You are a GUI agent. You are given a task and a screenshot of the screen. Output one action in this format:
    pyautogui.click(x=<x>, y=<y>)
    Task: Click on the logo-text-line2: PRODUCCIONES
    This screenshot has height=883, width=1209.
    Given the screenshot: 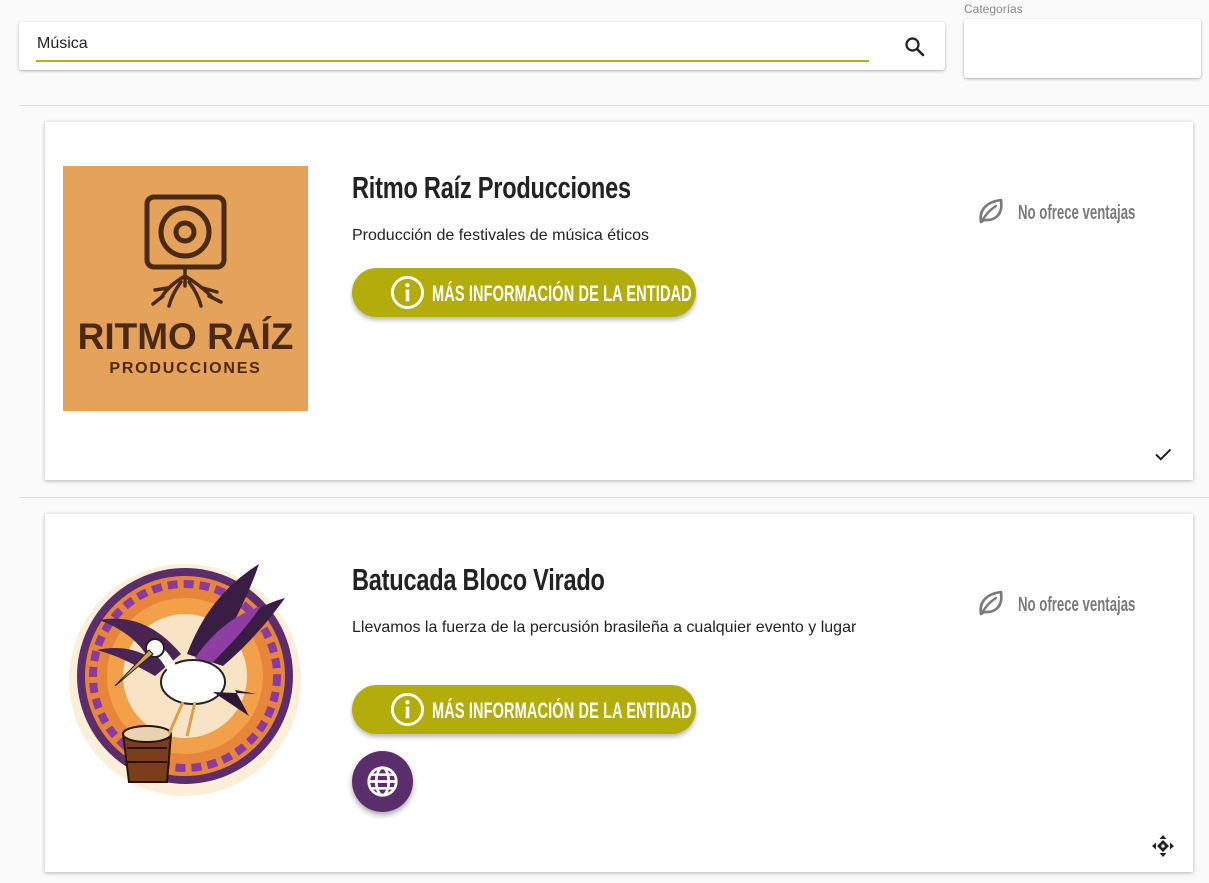 What is the action you would take?
    pyautogui.click(x=185, y=368)
    